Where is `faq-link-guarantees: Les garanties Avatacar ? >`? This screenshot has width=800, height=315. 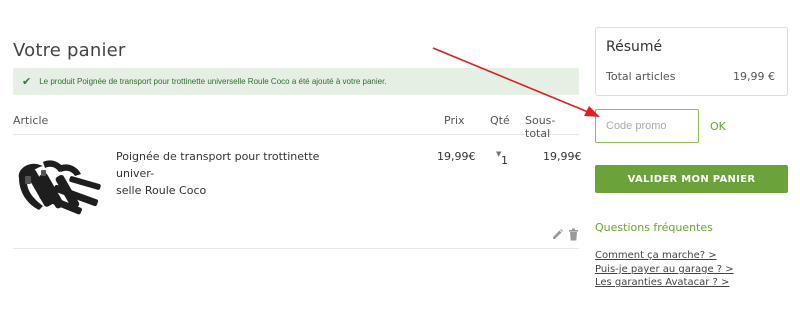 faq-link-guarantees: Les garanties Avatacar ? > is located at coordinates (662, 282).